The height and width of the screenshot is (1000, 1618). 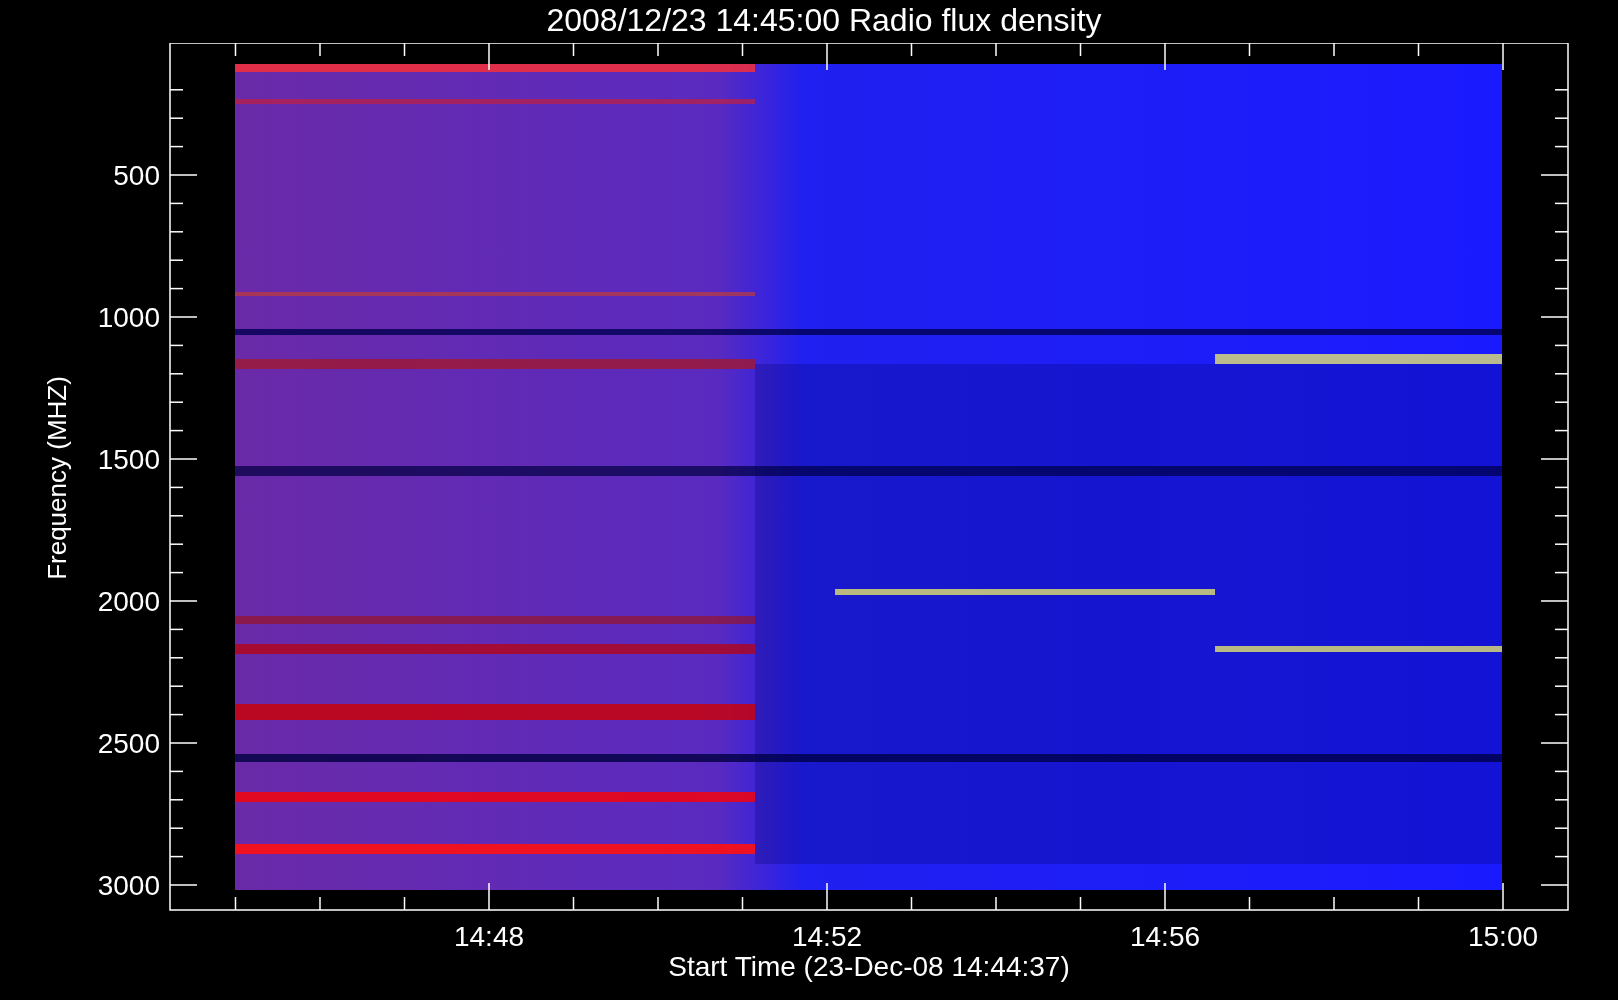 I want to click on x-tick-label: 14:52, so click(x=827, y=936).